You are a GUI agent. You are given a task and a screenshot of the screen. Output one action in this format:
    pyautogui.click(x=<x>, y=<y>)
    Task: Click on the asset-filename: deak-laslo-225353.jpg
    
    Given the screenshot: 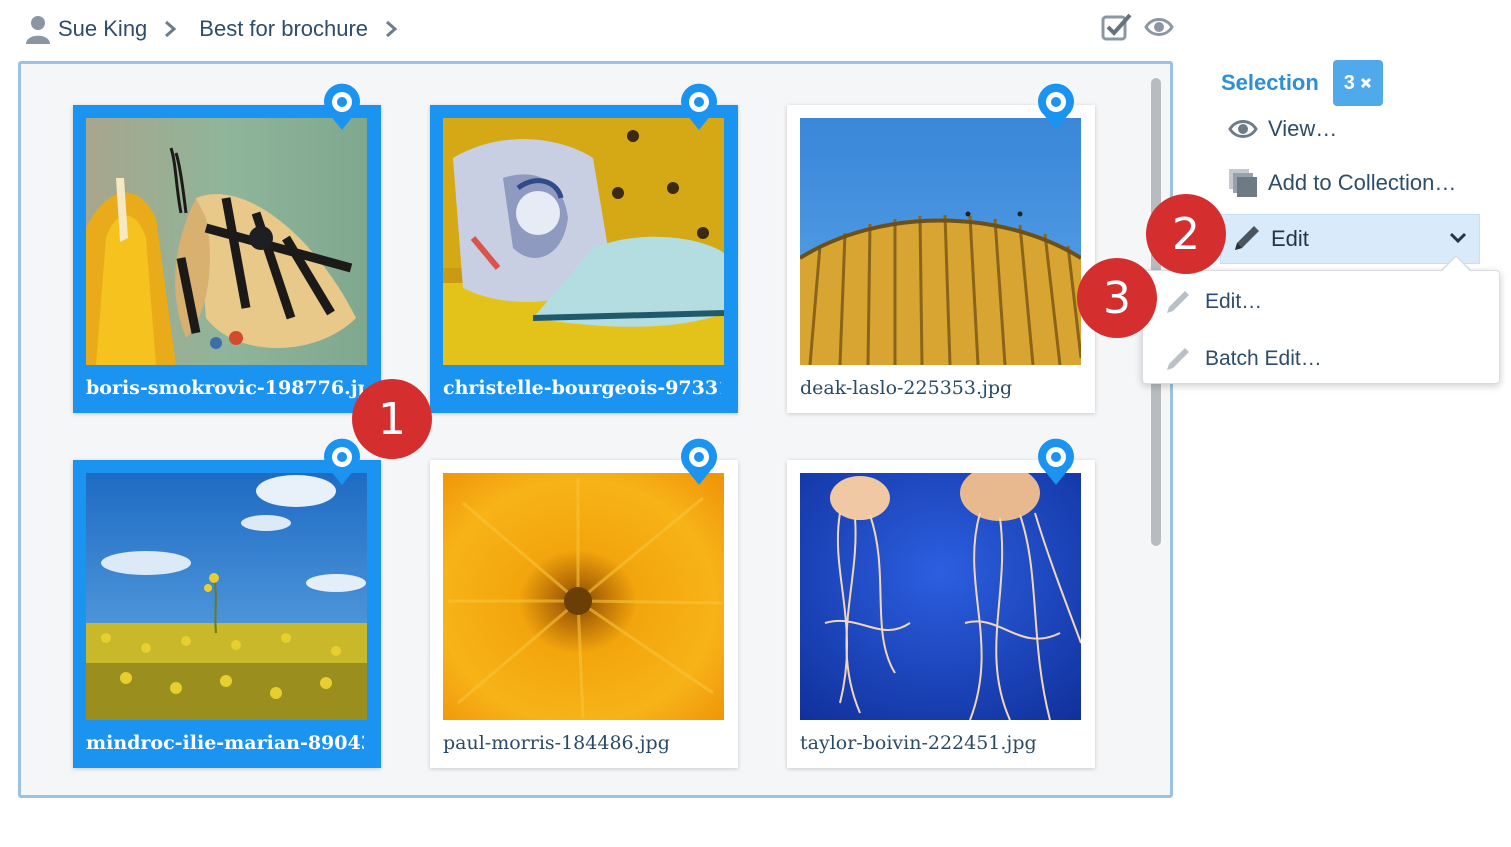 What is the action you would take?
    pyautogui.click(x=906, y=388)
    